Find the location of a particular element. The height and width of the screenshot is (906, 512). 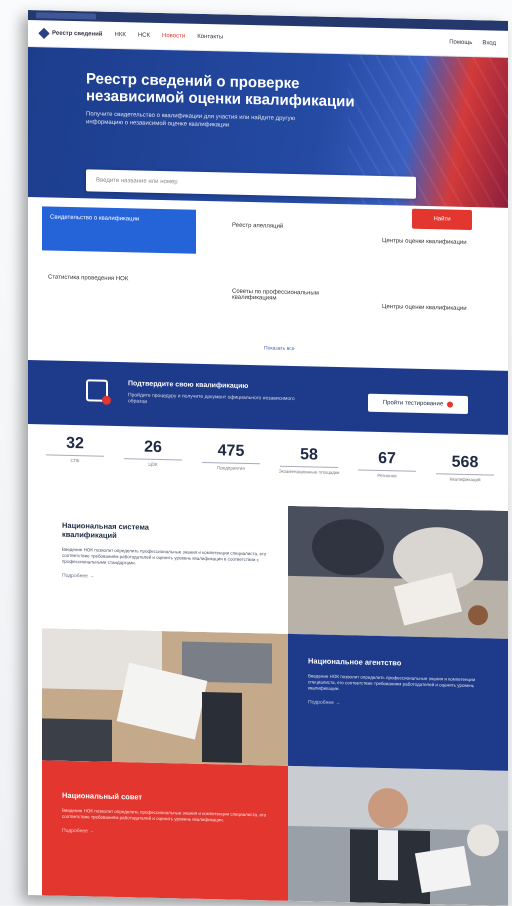

stat-label: Экзаменационные площадки is located at coordinates (309, 472).